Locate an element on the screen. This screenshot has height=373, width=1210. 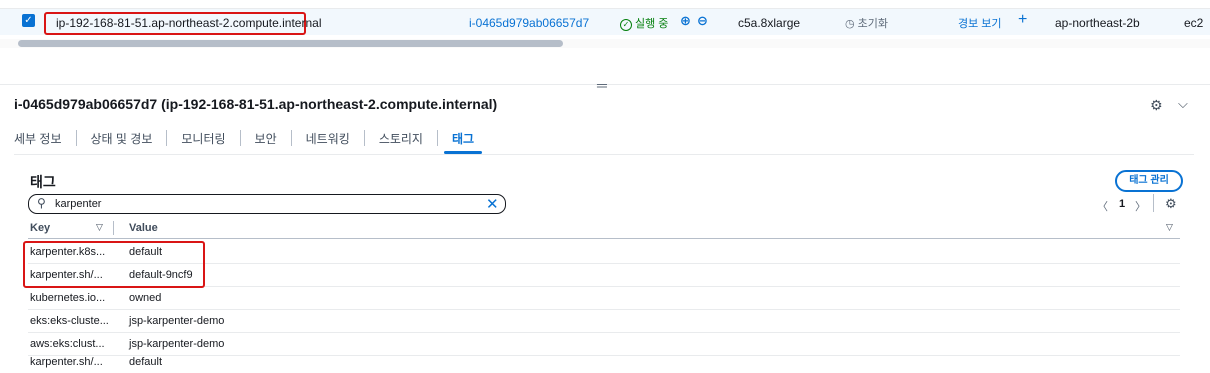
instance-type: c5a.8xlarge is located at coordinates (769, 23).